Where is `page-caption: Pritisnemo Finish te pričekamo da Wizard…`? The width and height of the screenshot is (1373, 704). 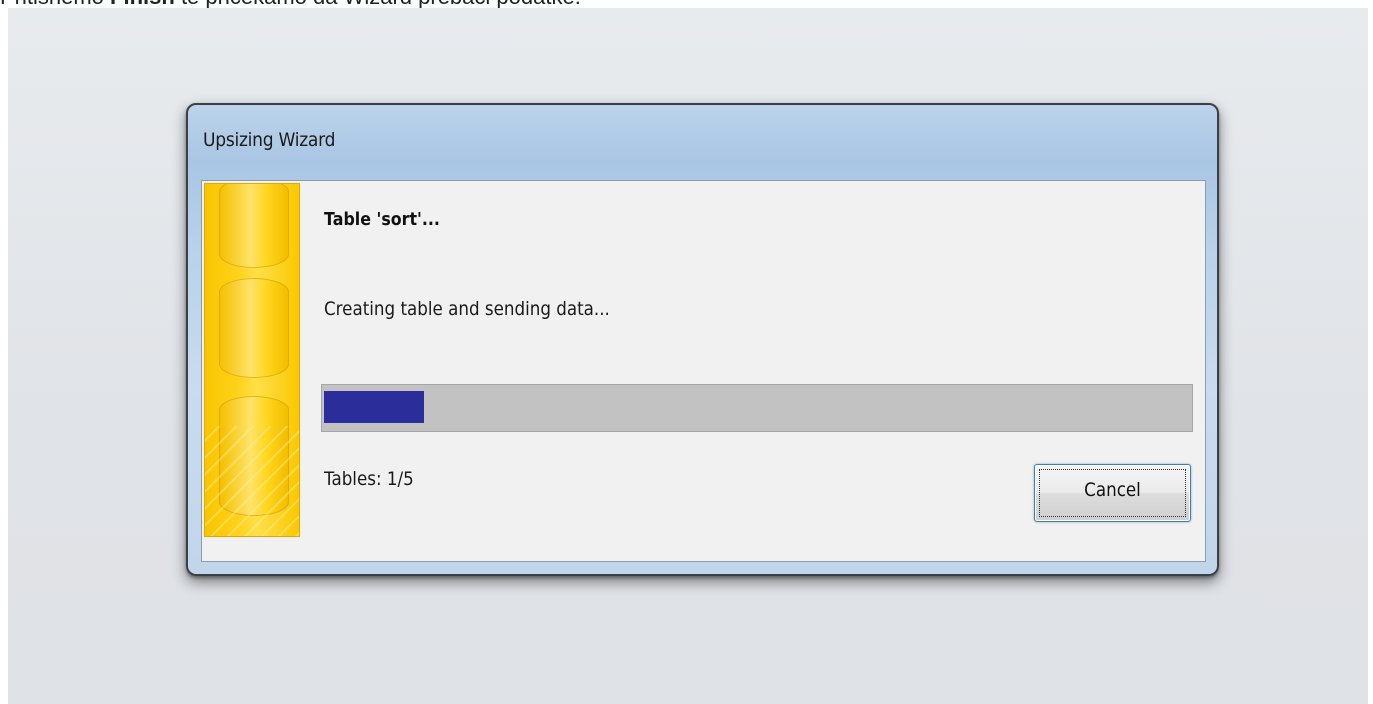 page-caption: Pritisnemo Finish te pričekamo da Wizard… is located at coordinates (290, 4).